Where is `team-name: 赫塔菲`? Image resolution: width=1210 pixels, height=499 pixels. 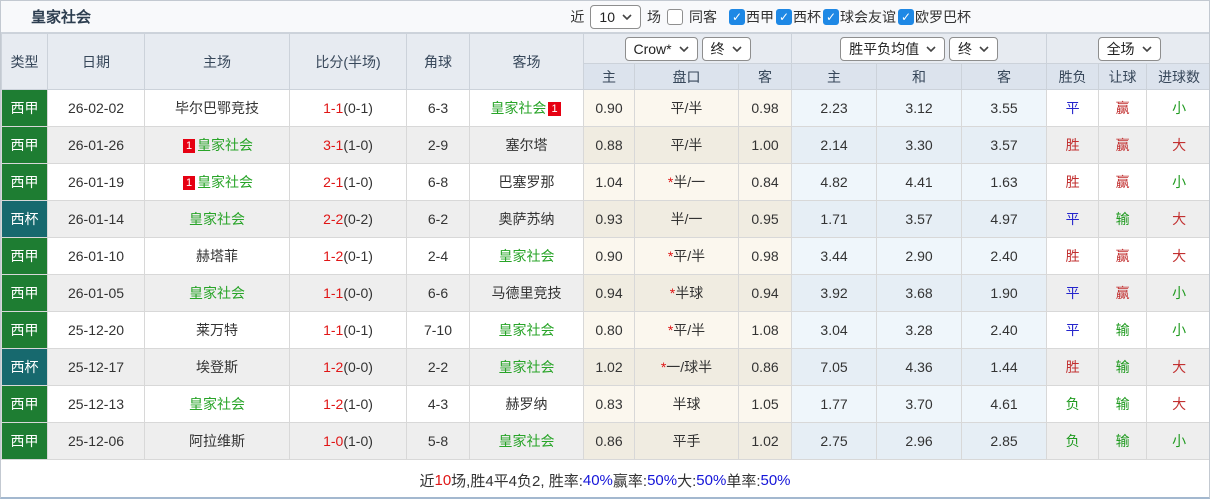
team-name: 赫塔菲 is located at coordinates (217, 256).